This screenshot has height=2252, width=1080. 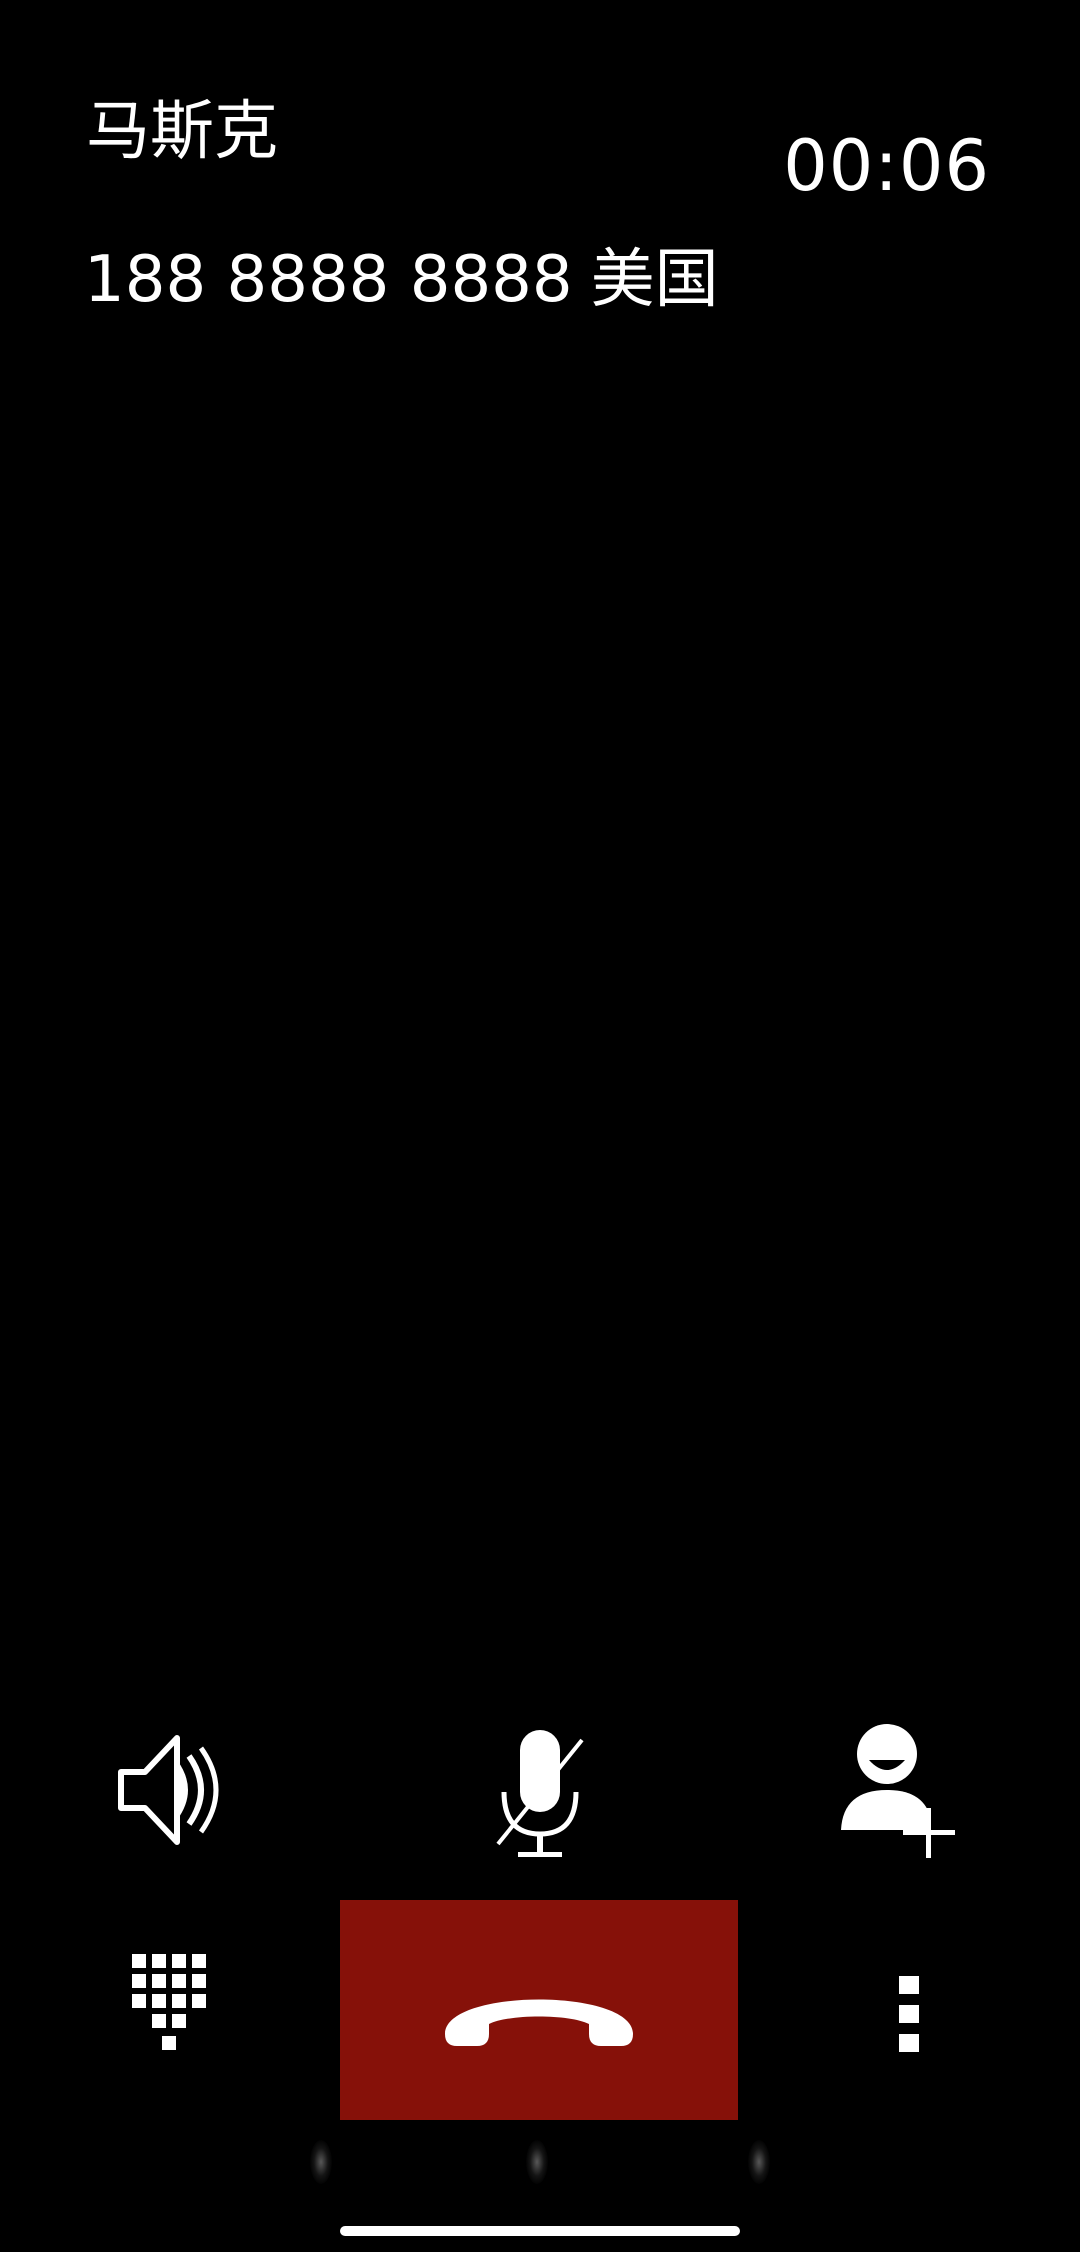 What do you see at coordinates (654, 280) in the screenshot?
I see `caller-region: 美国` at bounding box center [654, 280].